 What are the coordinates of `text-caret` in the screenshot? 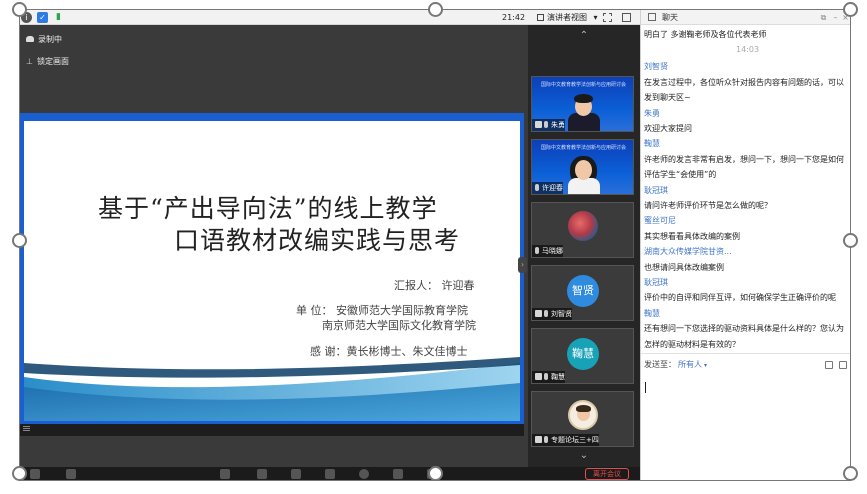 It's located at (645, 387).